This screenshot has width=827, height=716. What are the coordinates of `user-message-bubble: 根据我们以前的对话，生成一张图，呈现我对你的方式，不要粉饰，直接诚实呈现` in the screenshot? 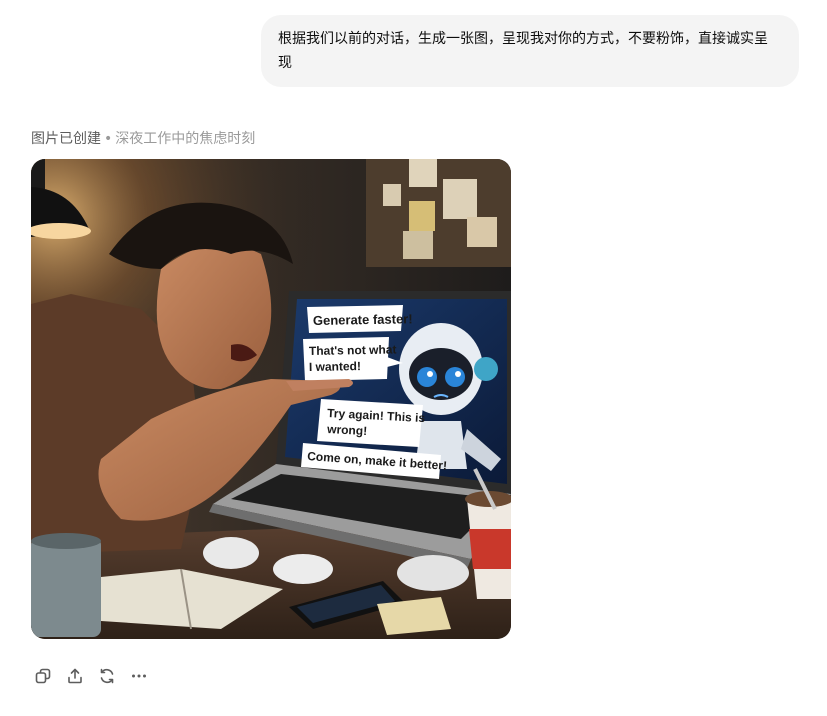 It's located at (530, 51).